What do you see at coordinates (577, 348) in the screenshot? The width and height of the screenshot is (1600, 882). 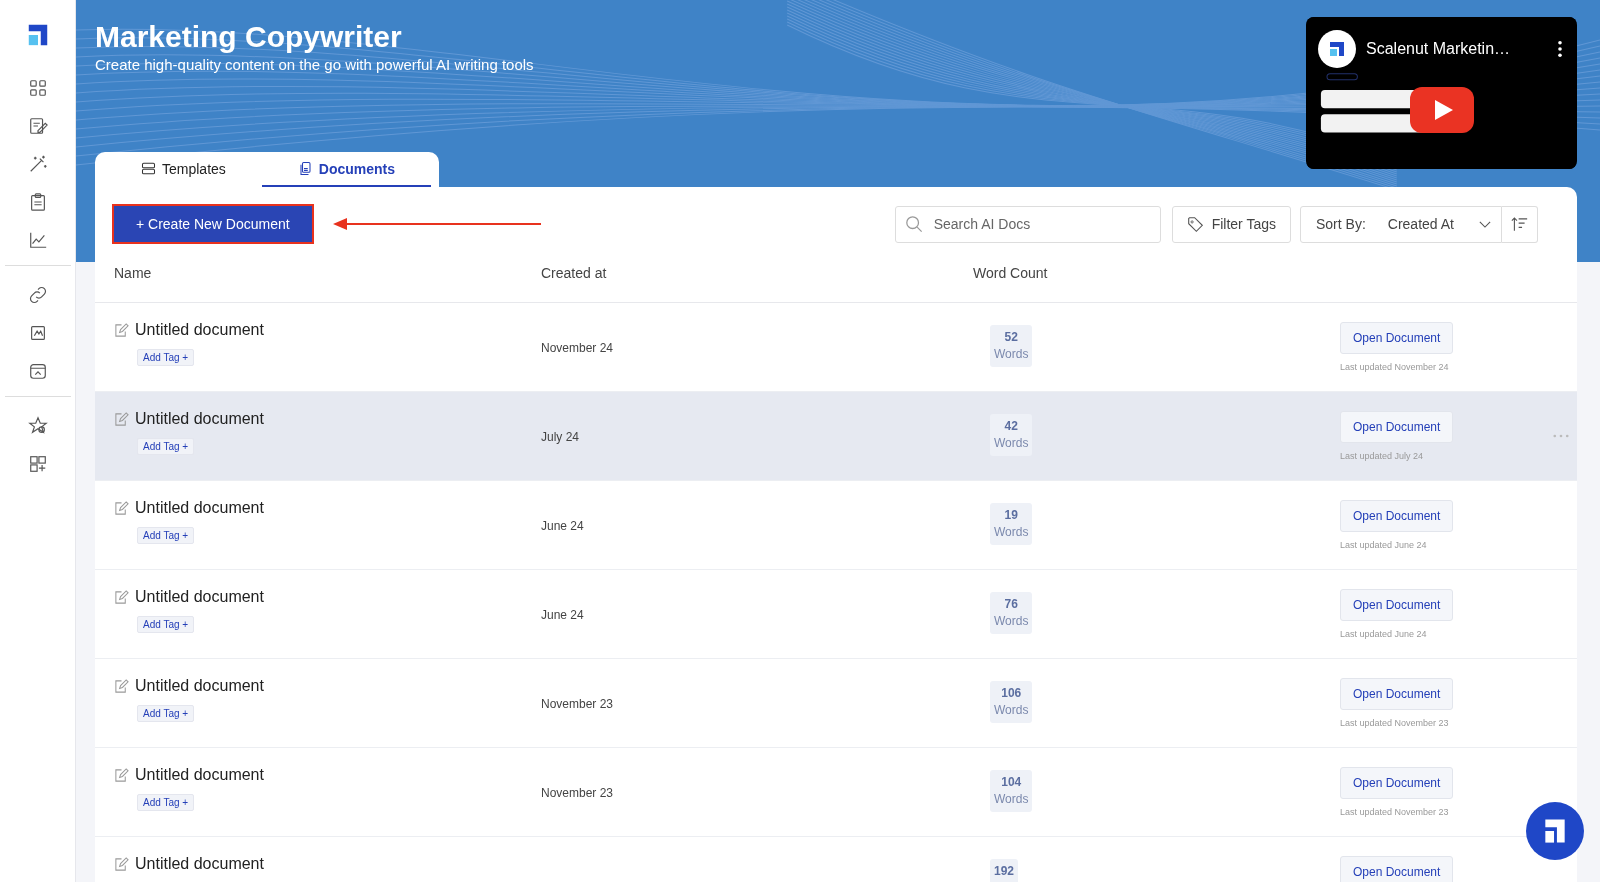 I see `created-date: November 24` at bounding box center [577, 348].